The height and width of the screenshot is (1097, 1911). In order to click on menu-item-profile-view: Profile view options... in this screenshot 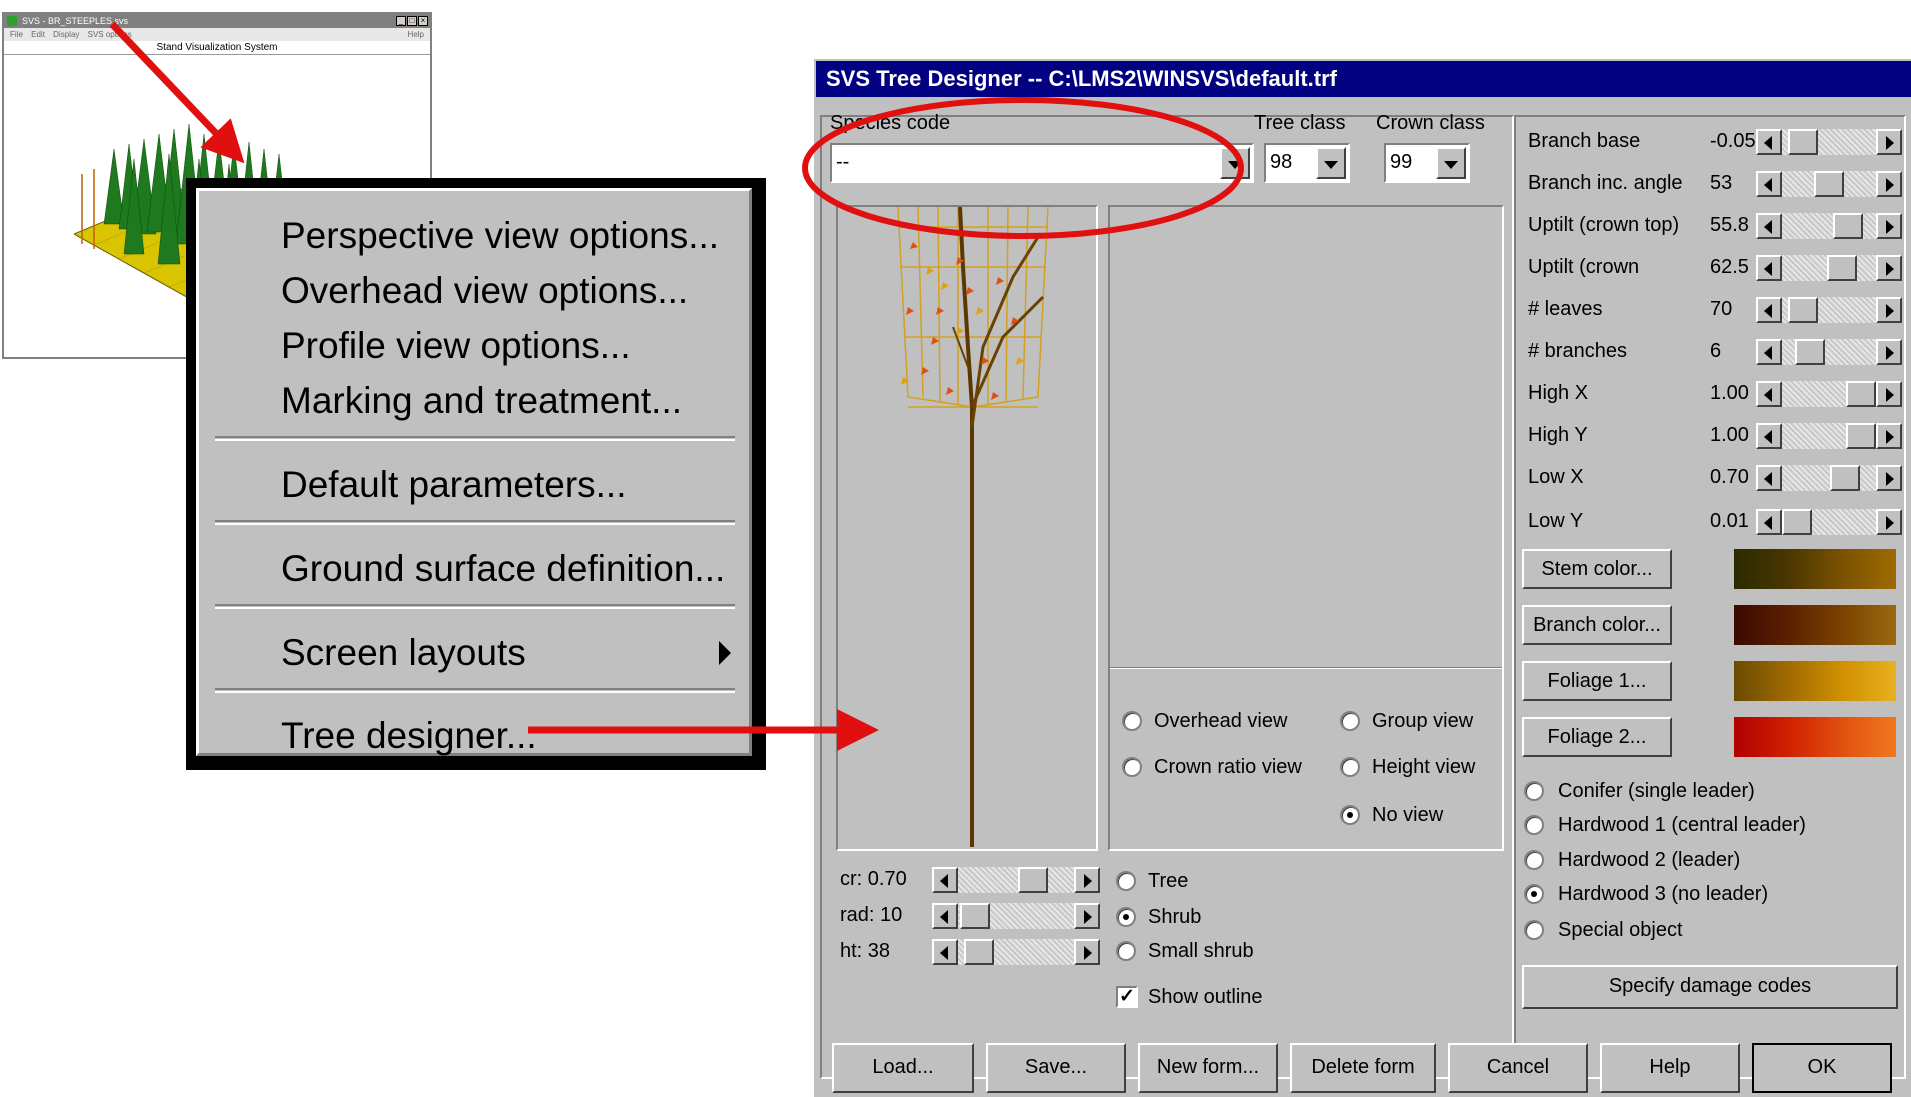, I will do `click(473, 346)`.